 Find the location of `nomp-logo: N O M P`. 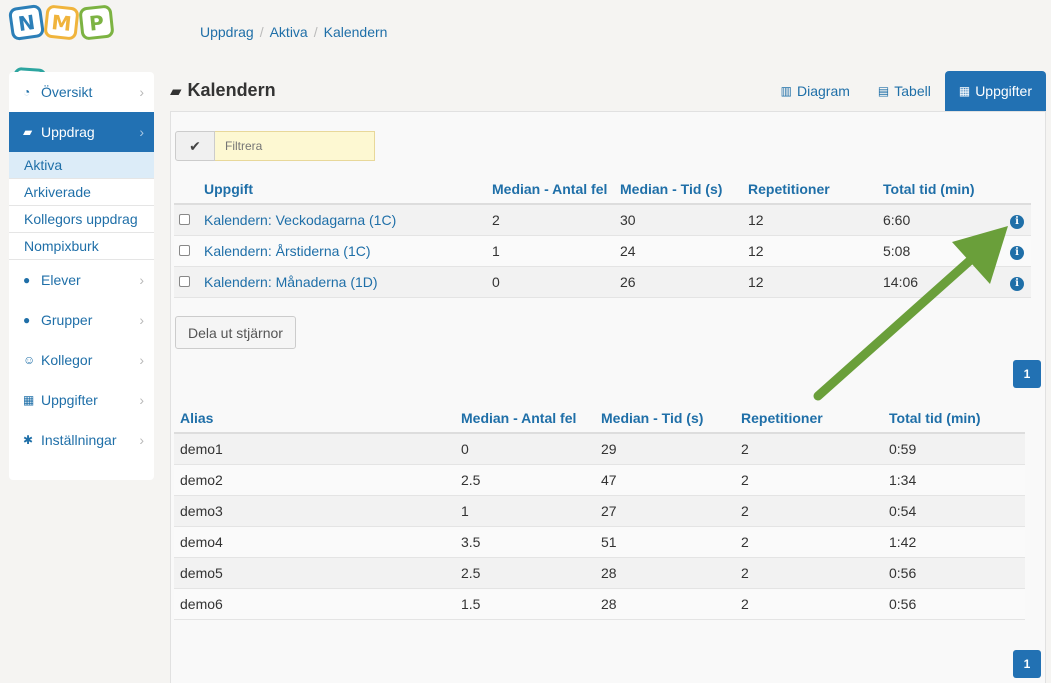

nomp-logo: N O M P is located at coordinates (61, 53).